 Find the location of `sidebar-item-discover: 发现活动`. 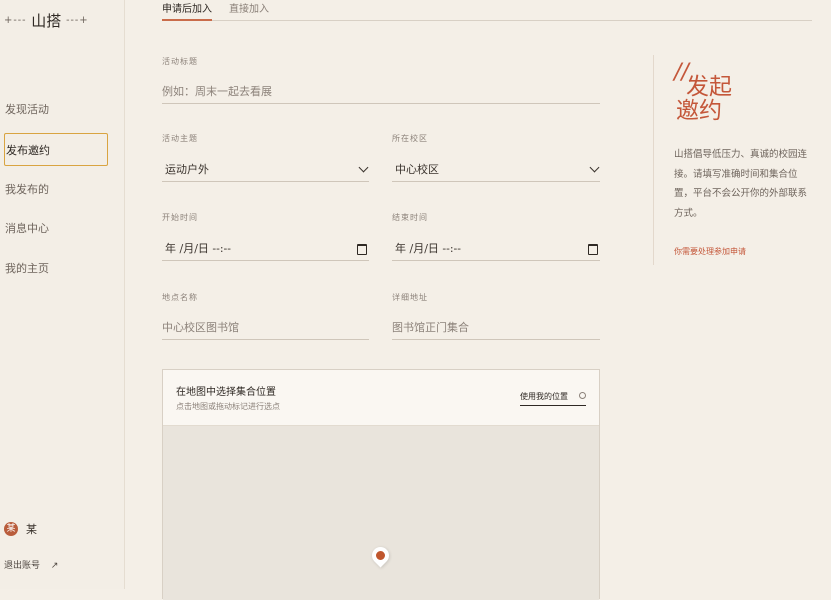

sidebar-item-discover: 发现活动 is located at coordinates (56, 109).